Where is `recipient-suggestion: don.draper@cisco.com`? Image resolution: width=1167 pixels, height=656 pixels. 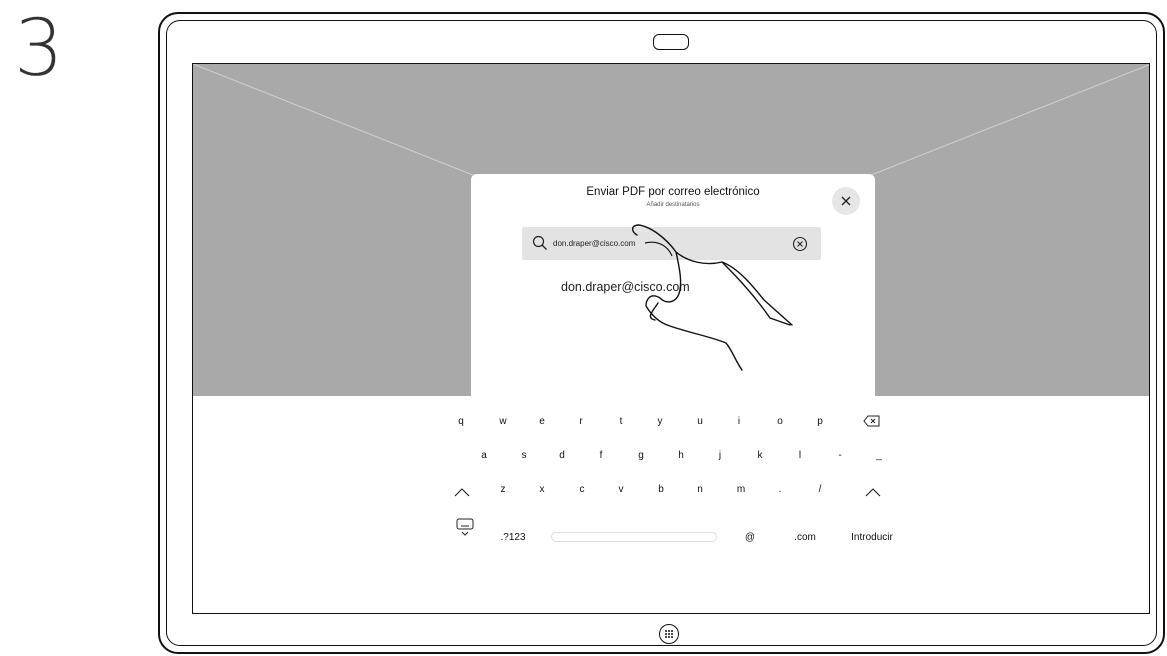 recipient-suggestion: don.draper@cisco.com is located at coordinates (625, 287).